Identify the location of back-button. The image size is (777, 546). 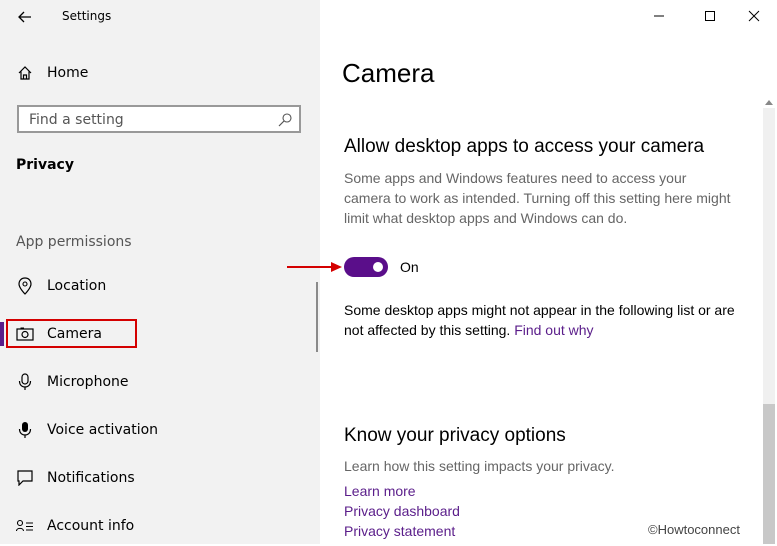
(25, 17).